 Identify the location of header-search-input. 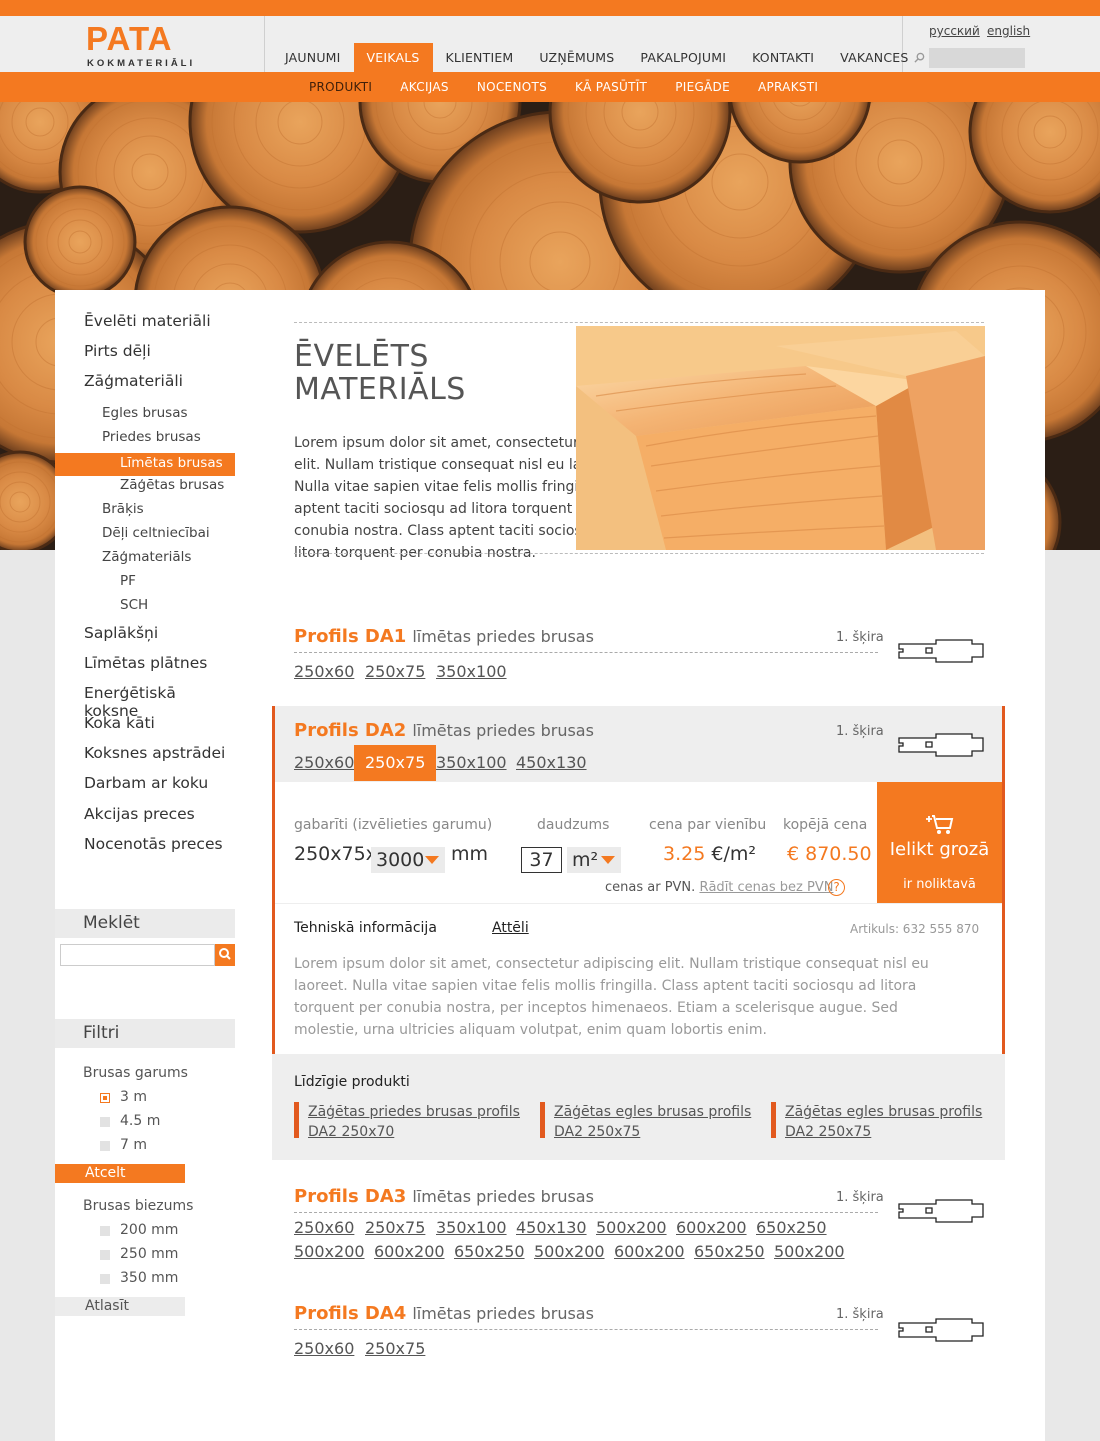
(977, 58).